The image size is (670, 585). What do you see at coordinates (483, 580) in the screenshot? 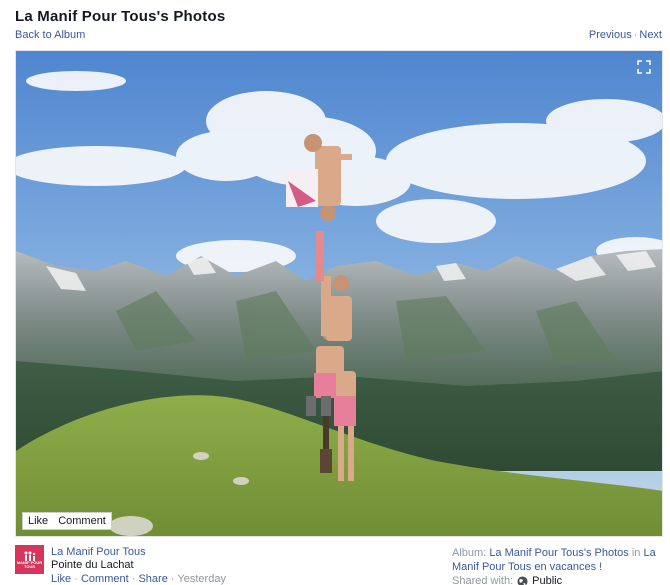
I see `shared-with-label: Shared with:` at bounding box center [483, 580].